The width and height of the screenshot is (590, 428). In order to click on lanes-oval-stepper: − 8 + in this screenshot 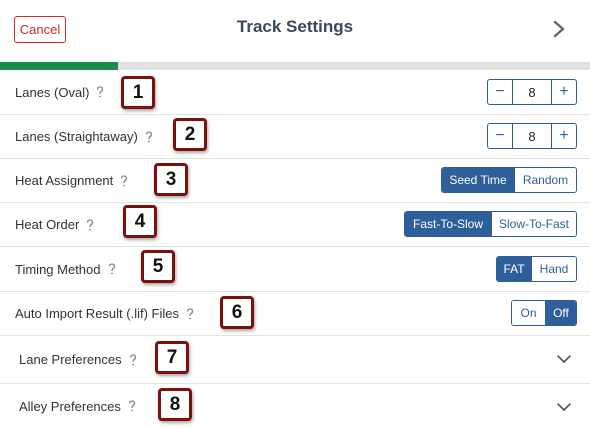, I will do `click(532, 92)`.